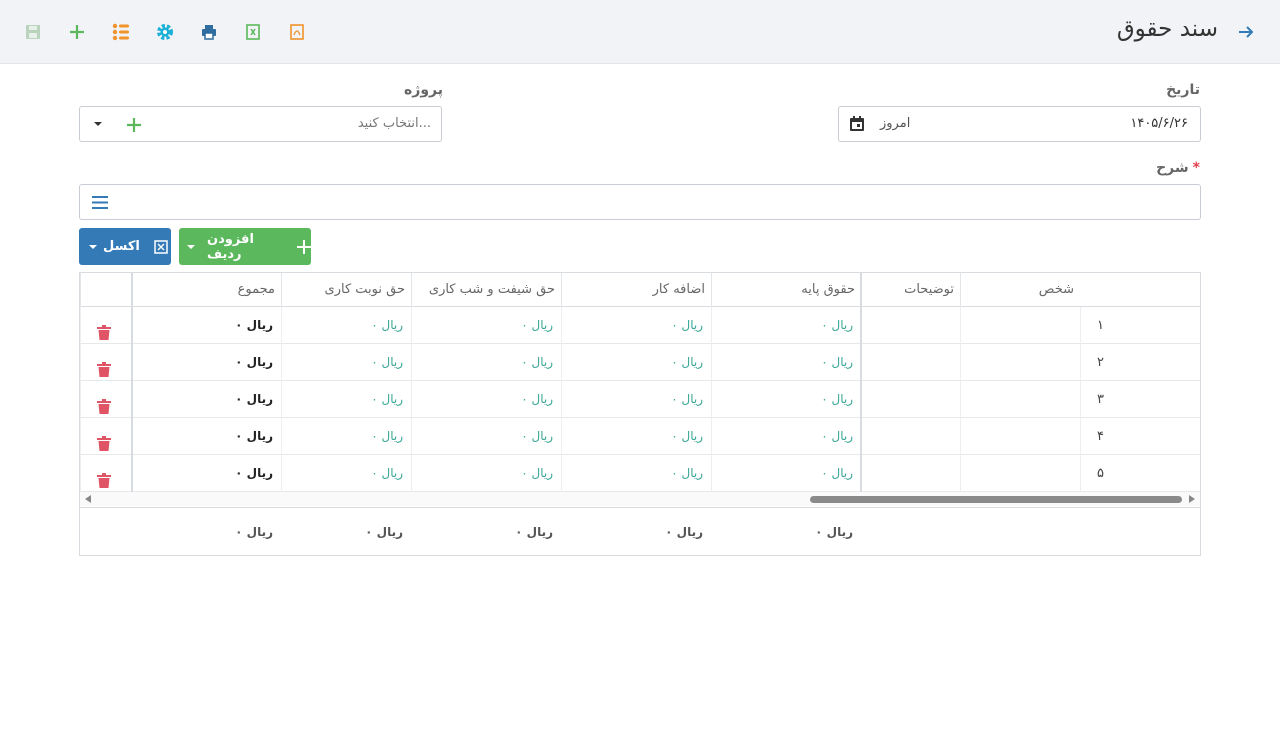 The height and width of the screenshot is (750, 1280). What do you see at coordinates (834, 532) in the screenshot?
I see `footer-base: ریال ۰` at bounding box center [834, 532].